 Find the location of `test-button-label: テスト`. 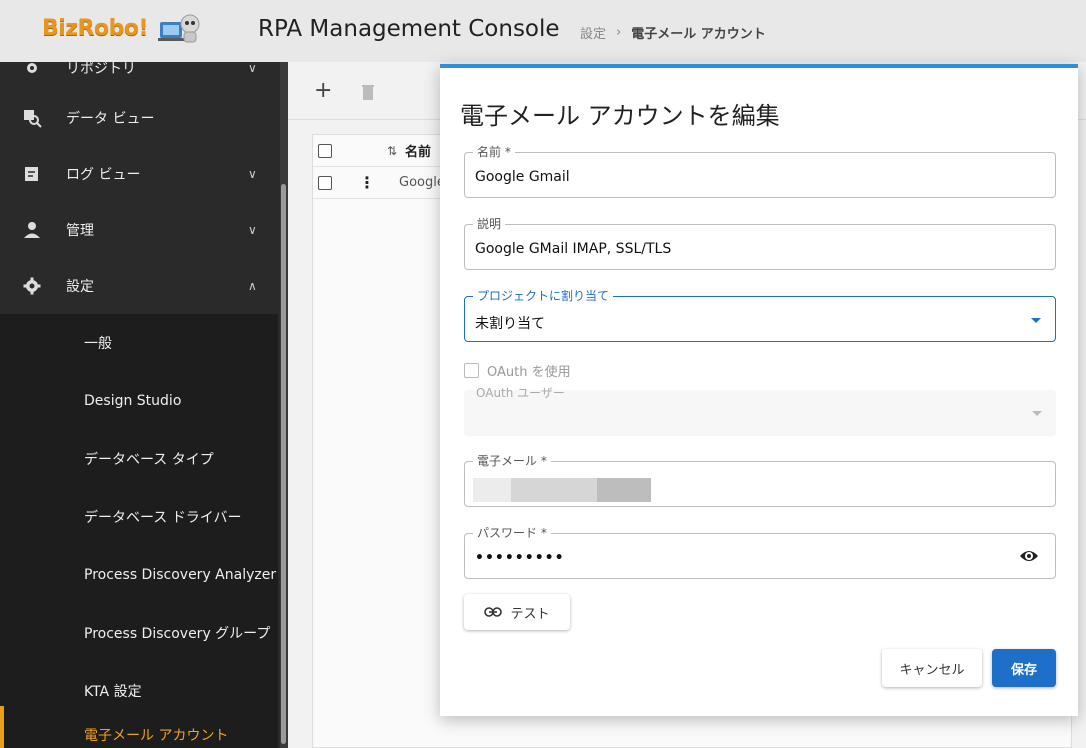

test-button-label: テスト is located at coordinates (530, 614).